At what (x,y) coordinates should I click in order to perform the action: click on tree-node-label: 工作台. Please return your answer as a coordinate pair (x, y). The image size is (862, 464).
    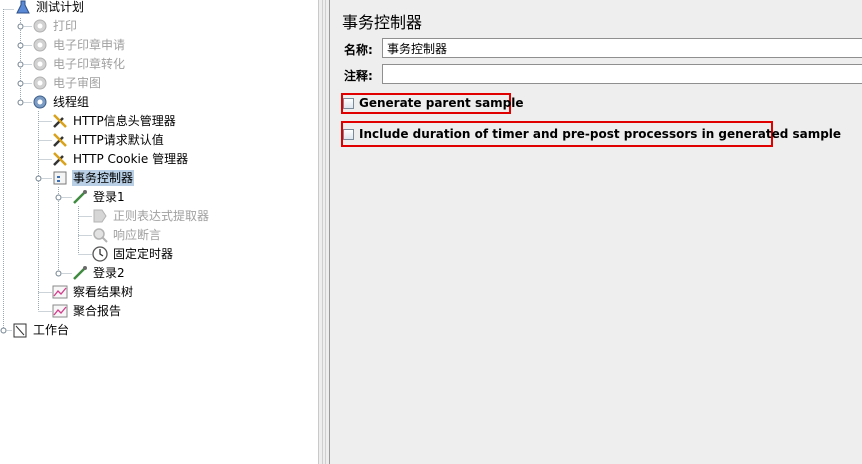
    Looking at the image, I should click on (51, 330).